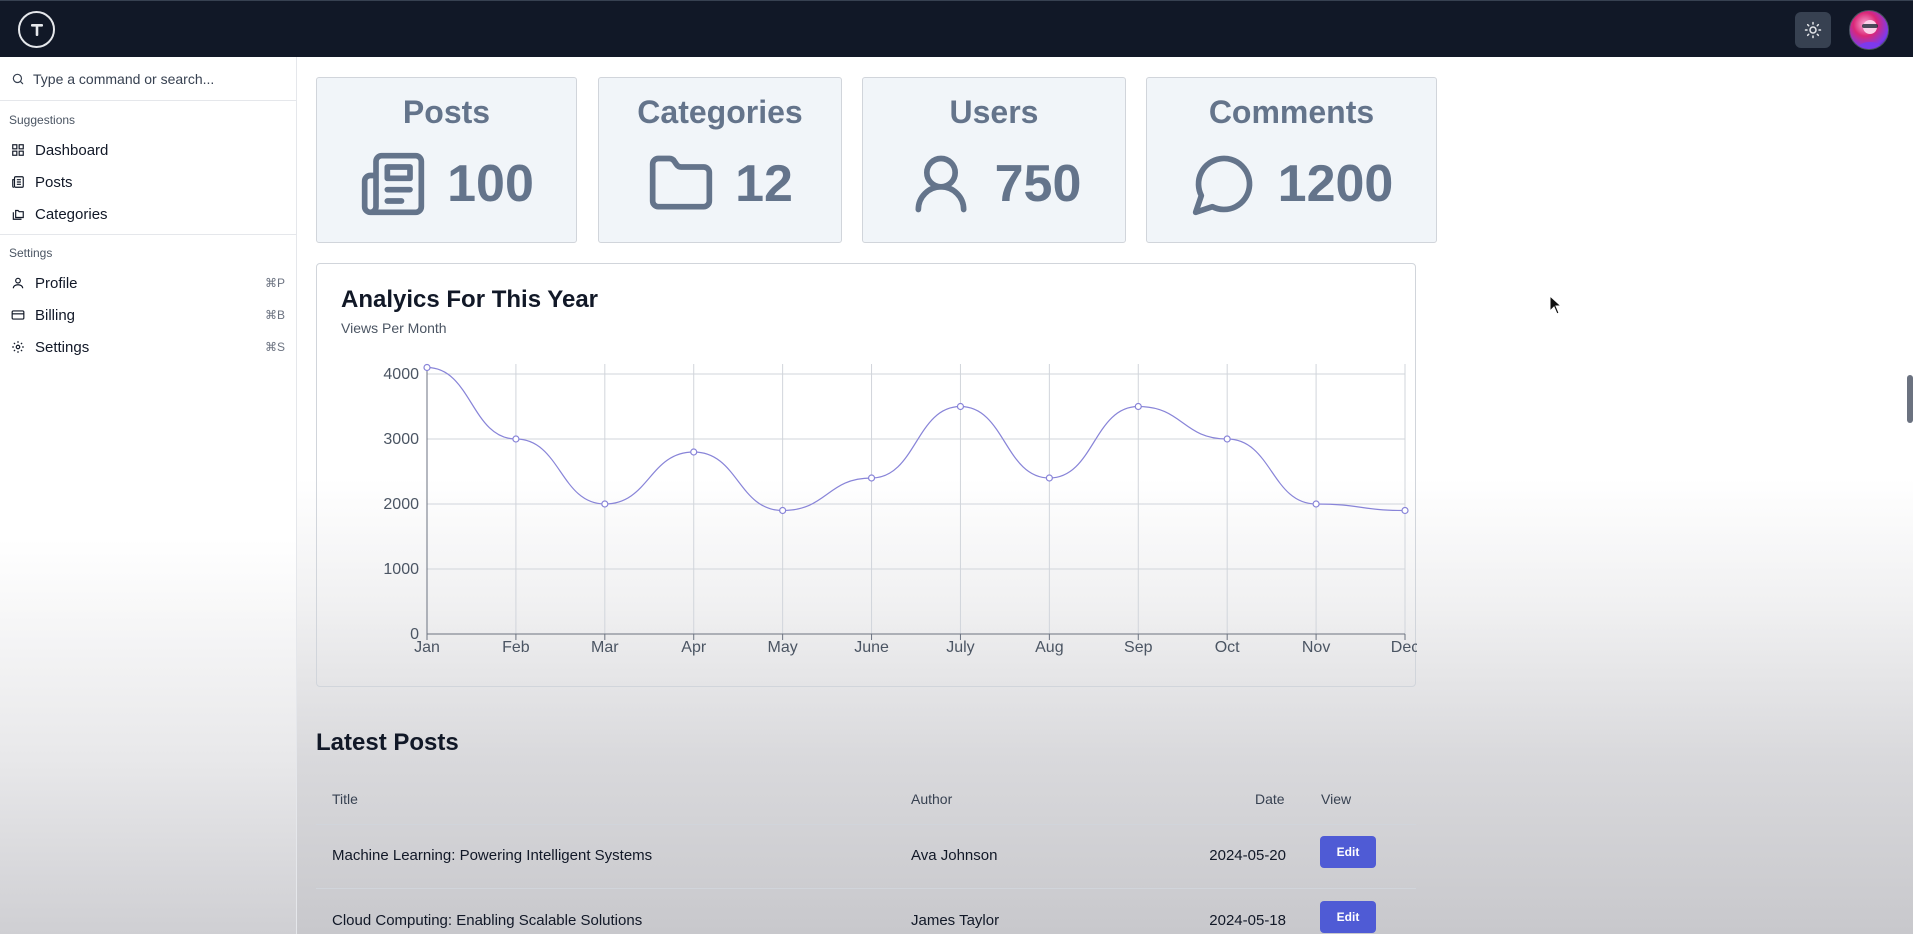 The height and width of the screenshot is (934, 1913). I want to click on stat-title: Users, so click(994, 112).